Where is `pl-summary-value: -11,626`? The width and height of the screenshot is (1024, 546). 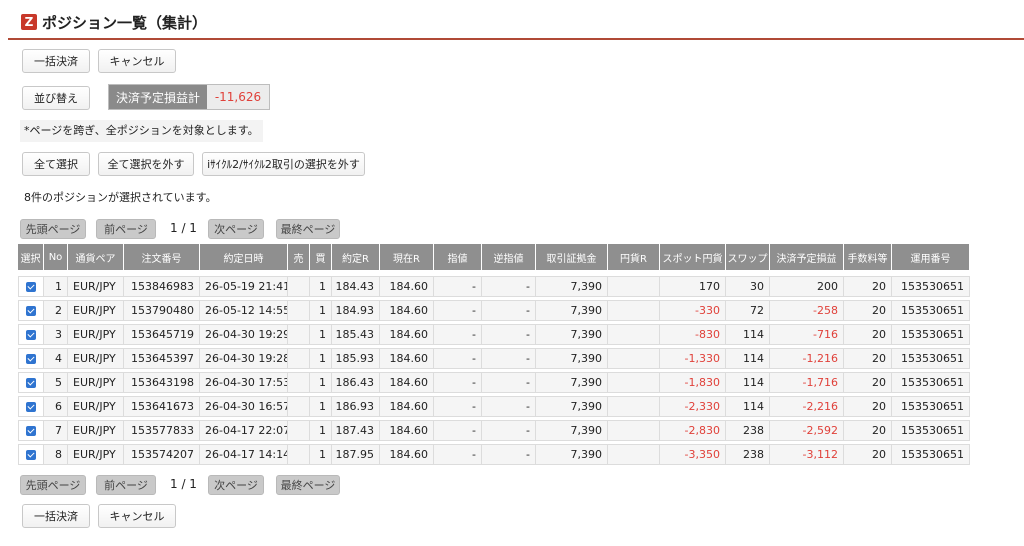
pl-summary-value: -11,626 is located at coordinates (238, 97).